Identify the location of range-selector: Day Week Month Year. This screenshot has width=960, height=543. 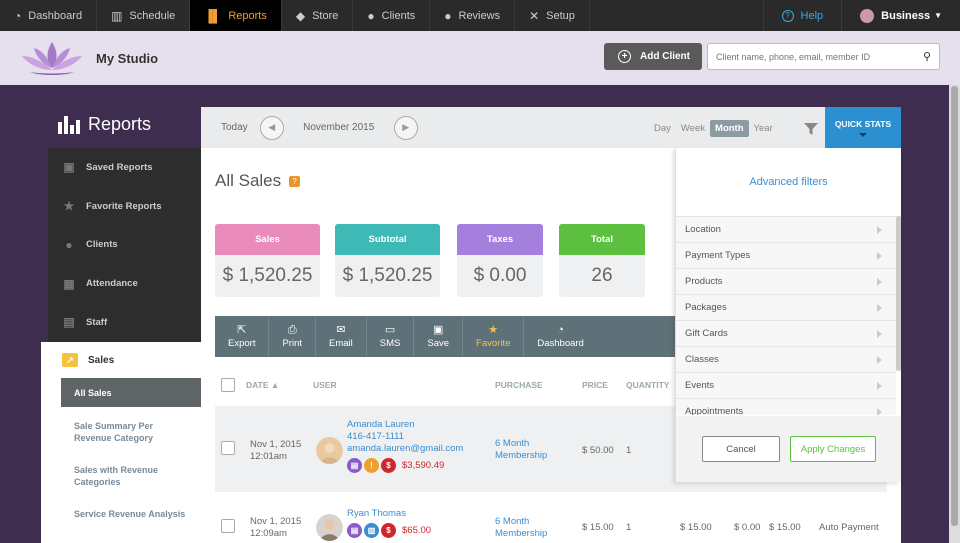
(713, 128).